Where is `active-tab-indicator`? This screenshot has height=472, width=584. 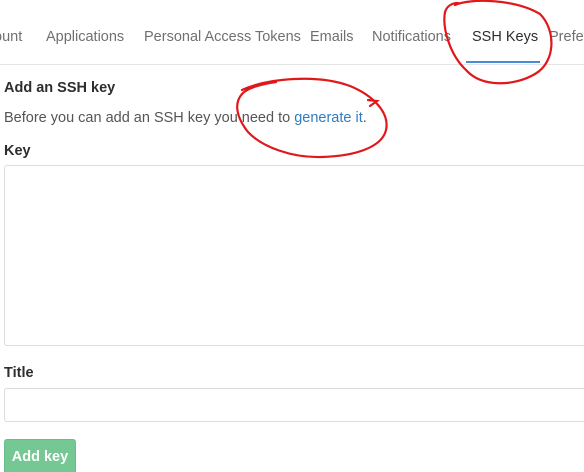
active-tab-indicator is located at coordinates (503, 62).